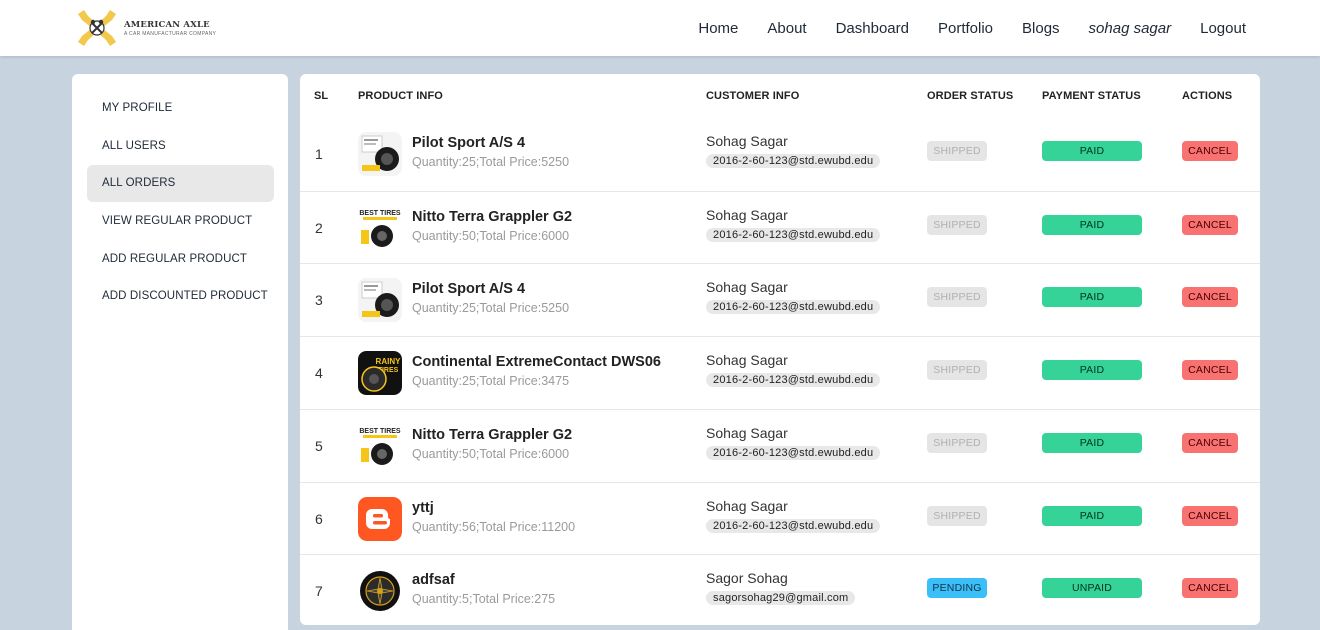 The height and width of the screenshot is (630, 1320). Describe the element at coordinates (97, 28) in the screenshot. I see `crossed-pistons-logo-icon` at that location.